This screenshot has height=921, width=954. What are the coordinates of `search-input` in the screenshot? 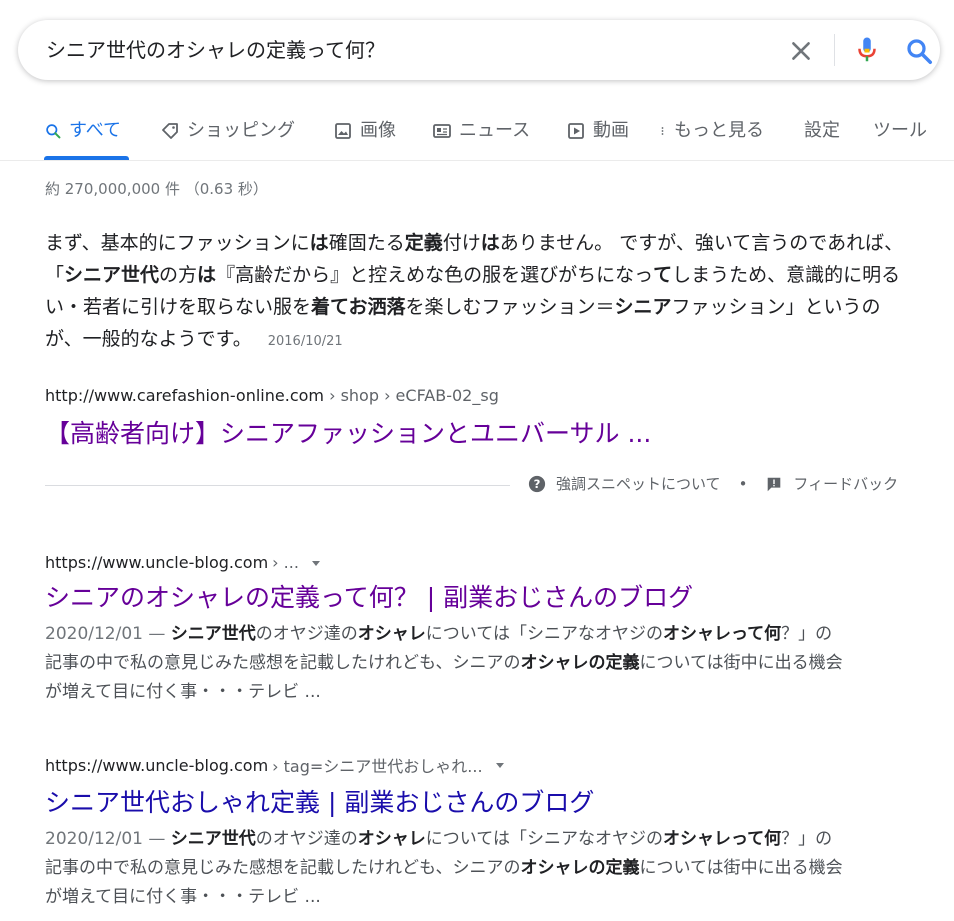 It's located at (396, 50).